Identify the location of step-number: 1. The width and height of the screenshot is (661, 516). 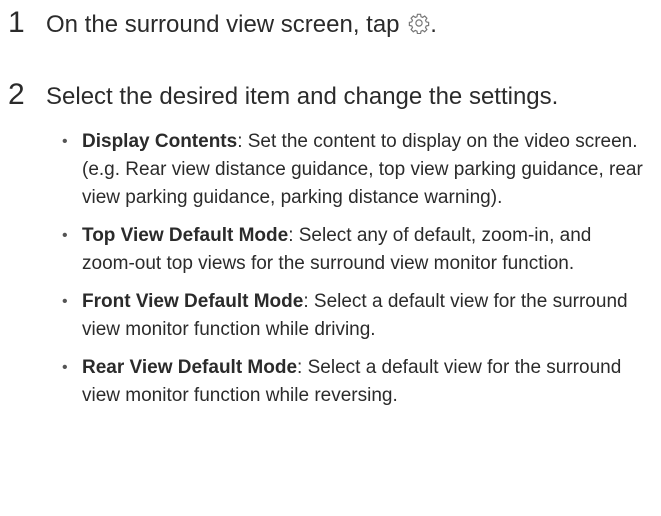
(16, 22).